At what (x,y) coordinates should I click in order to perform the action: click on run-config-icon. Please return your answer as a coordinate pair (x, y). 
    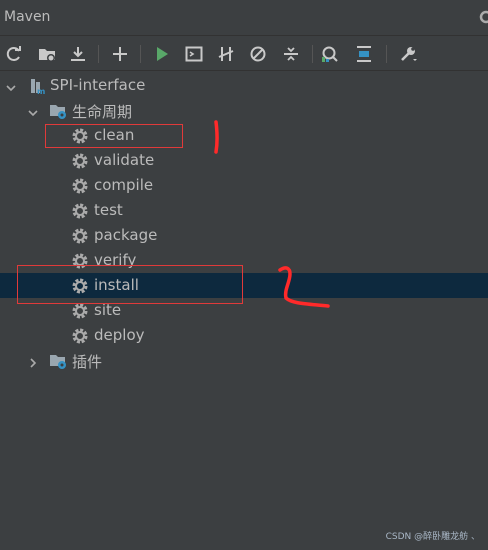
    Looking at the image, I should click on (194, 54).